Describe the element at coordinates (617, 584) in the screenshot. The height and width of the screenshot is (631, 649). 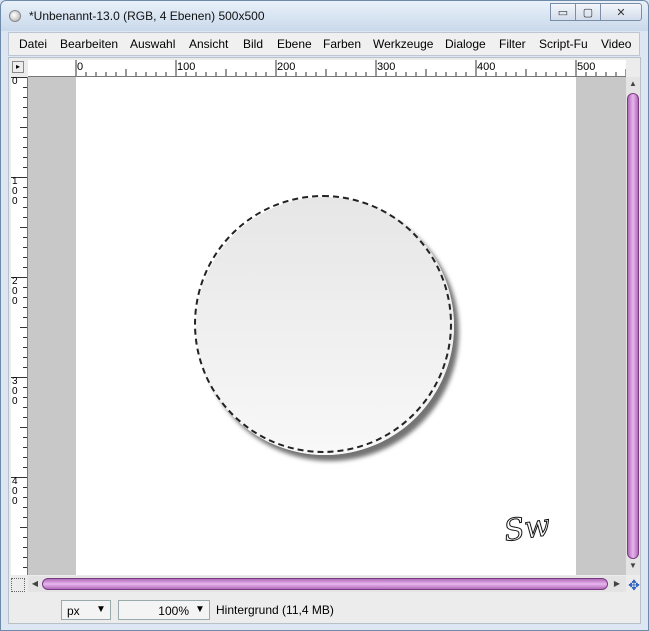
I see `scroll-right-icon: ▶` at that location.